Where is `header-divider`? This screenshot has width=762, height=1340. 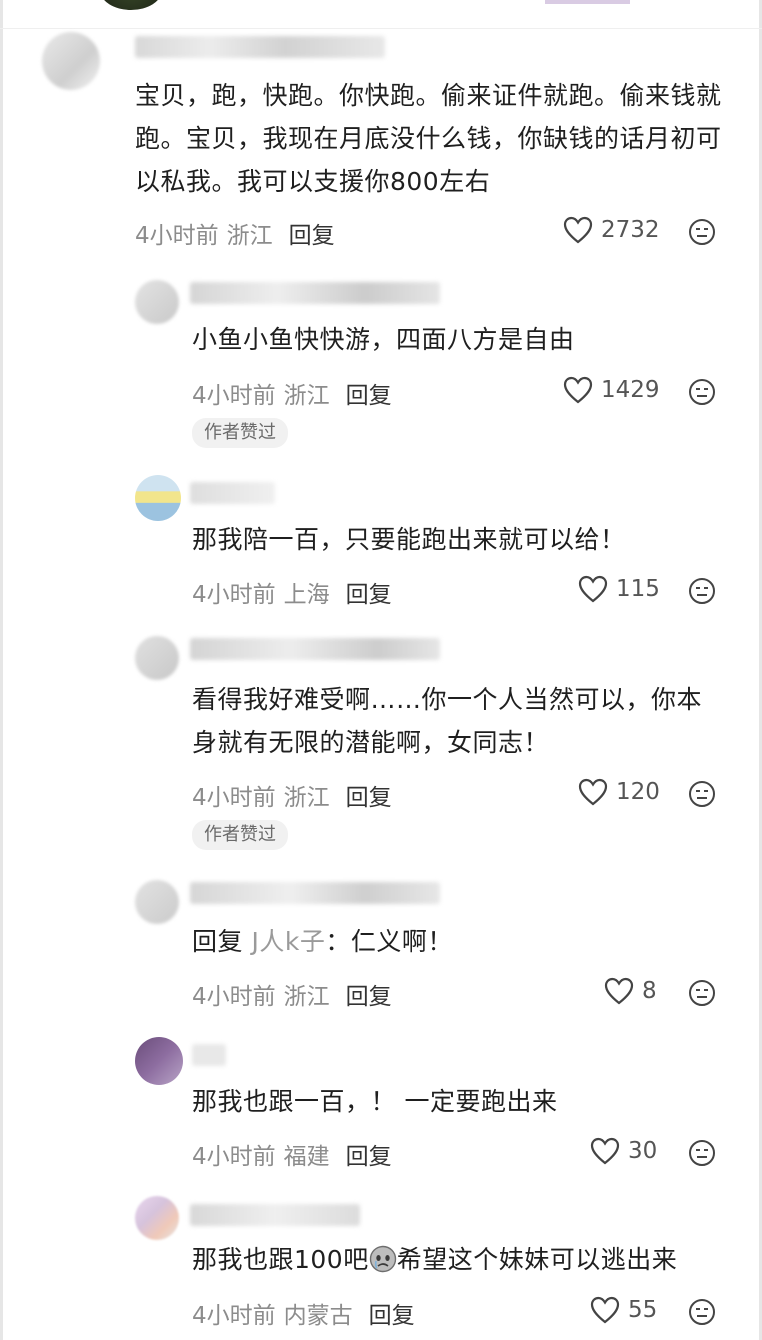 header-divider is located at coordinates (587, 2).